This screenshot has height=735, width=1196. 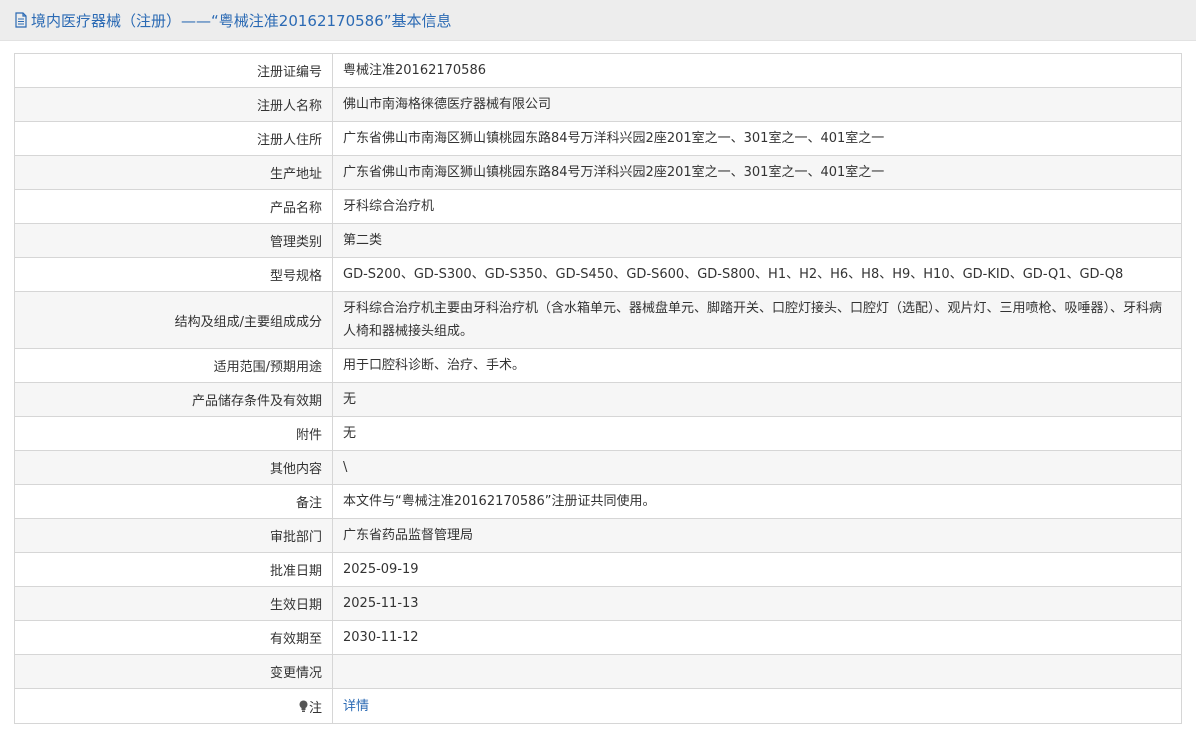 I want to click on note-value: 详情, so click(x=757, y=706).